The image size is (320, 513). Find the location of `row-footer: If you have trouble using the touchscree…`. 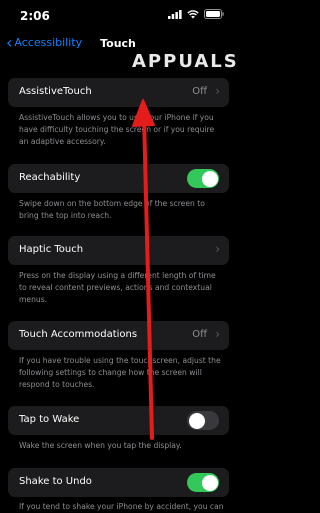

row-footer: If you have trouble using the touchscree… is located at coordinates (120, 372).